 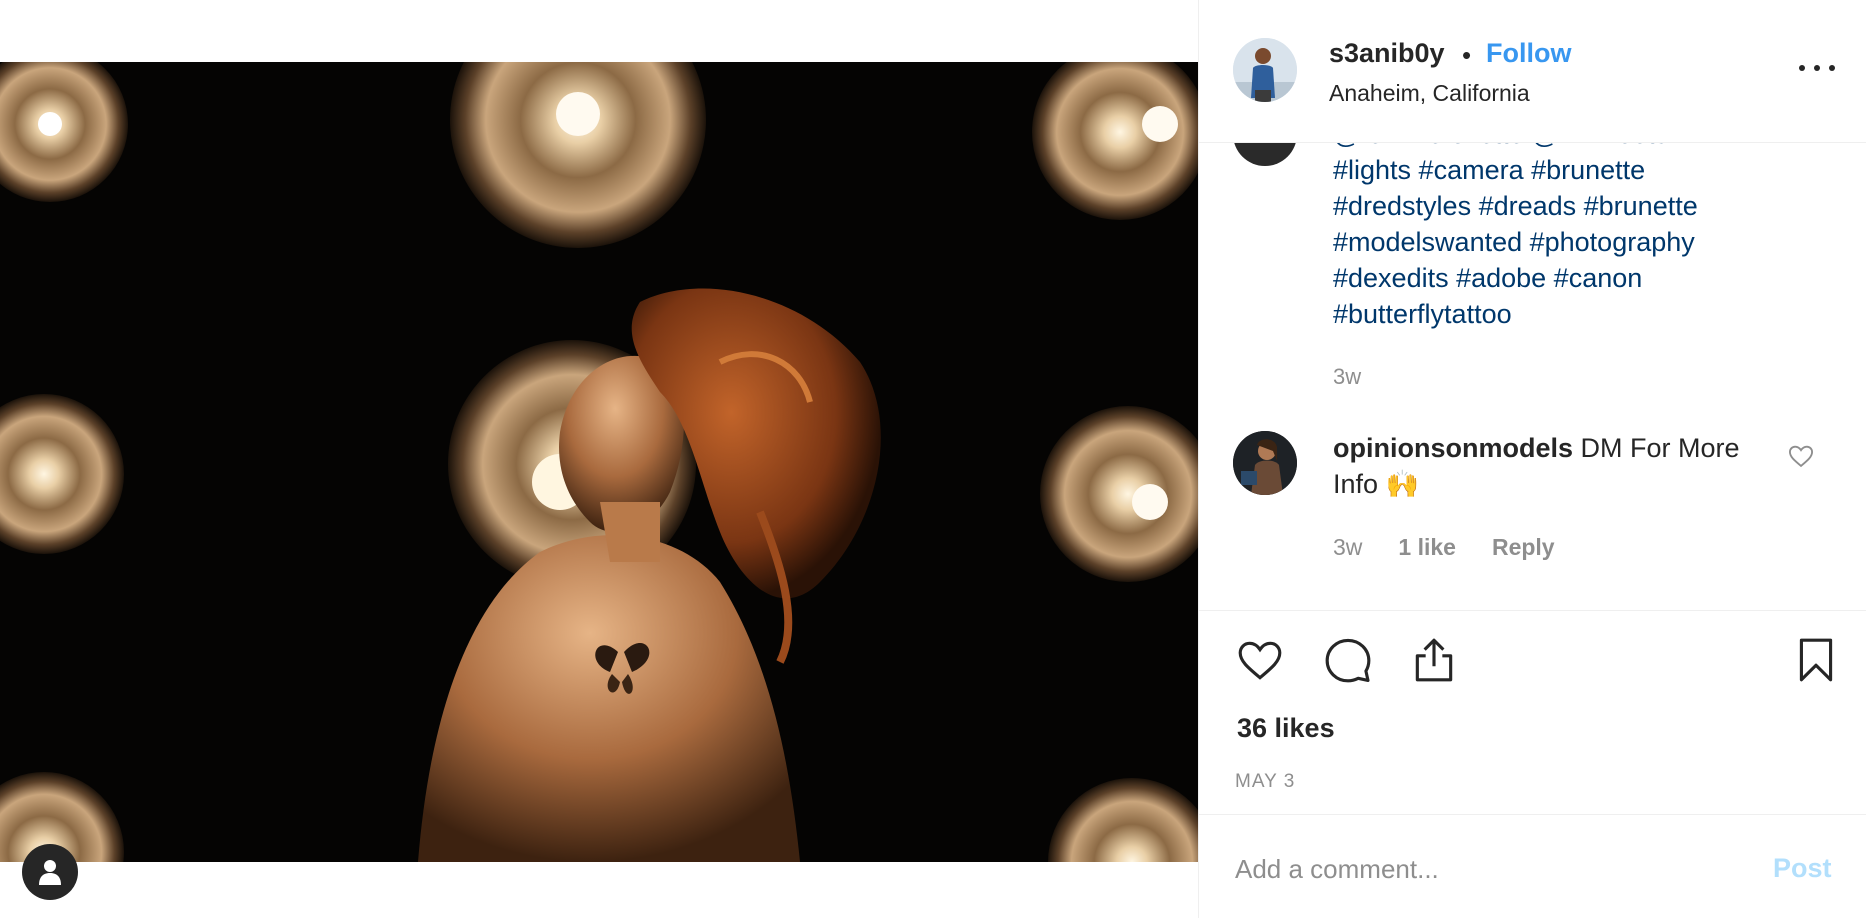 What do you see at coordinates (1532, 717) in the screenshot?
I see `post-actions: 36 likes MAY 3` at bounding box center [1532, 717].